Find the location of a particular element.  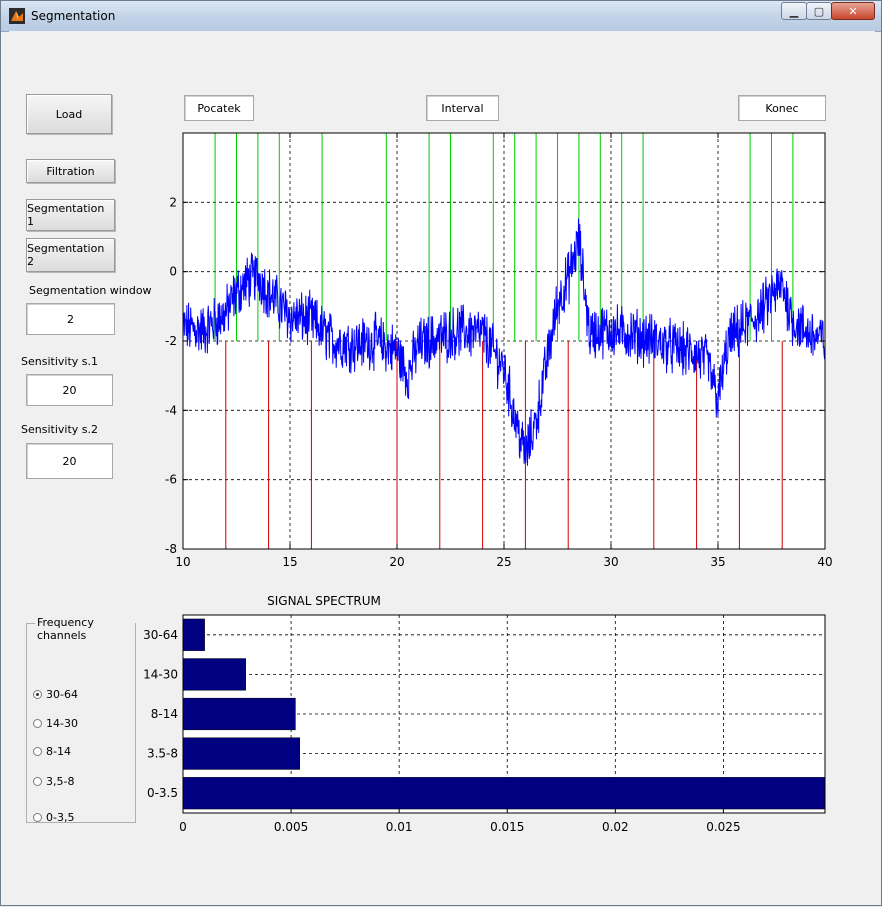

filtration-button: Filtration is located at coordinates (70, 171).